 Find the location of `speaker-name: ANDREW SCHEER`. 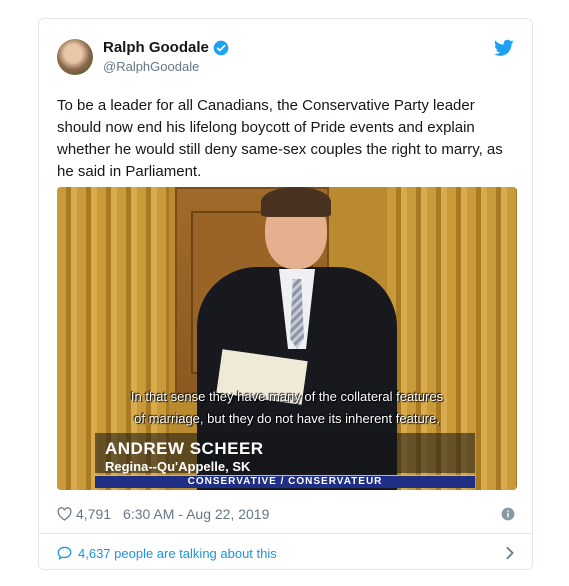

speaker-name: ANDREW SCHEER is located at coordinates (184, 448).